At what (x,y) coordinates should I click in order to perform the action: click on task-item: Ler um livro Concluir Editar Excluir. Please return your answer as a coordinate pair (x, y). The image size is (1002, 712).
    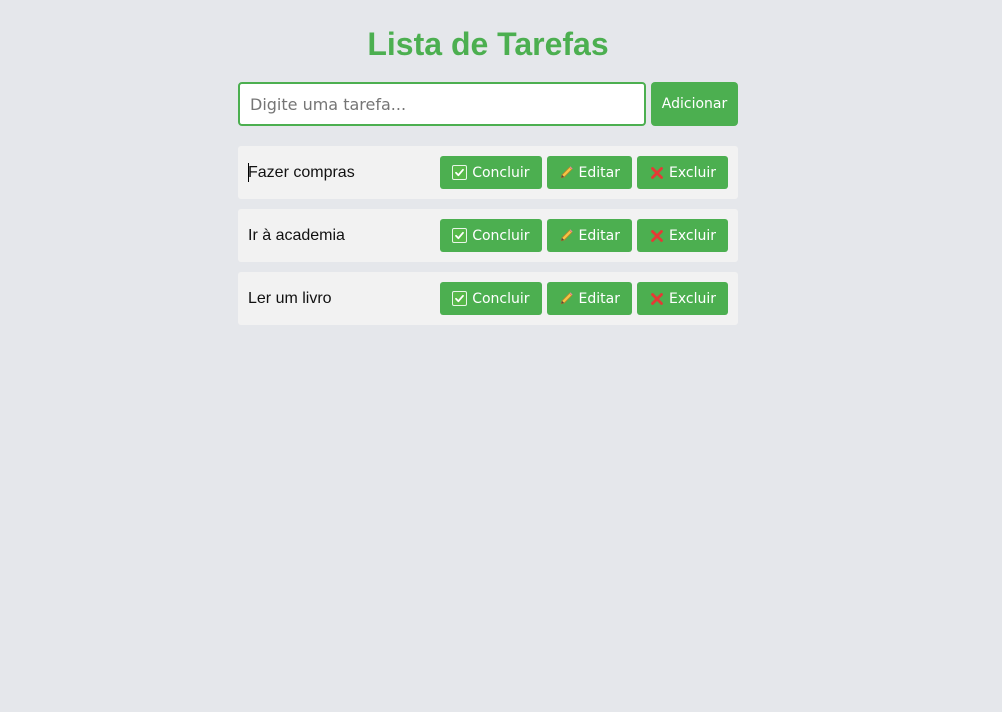
    Looking at the image, I should click on (488, 298).